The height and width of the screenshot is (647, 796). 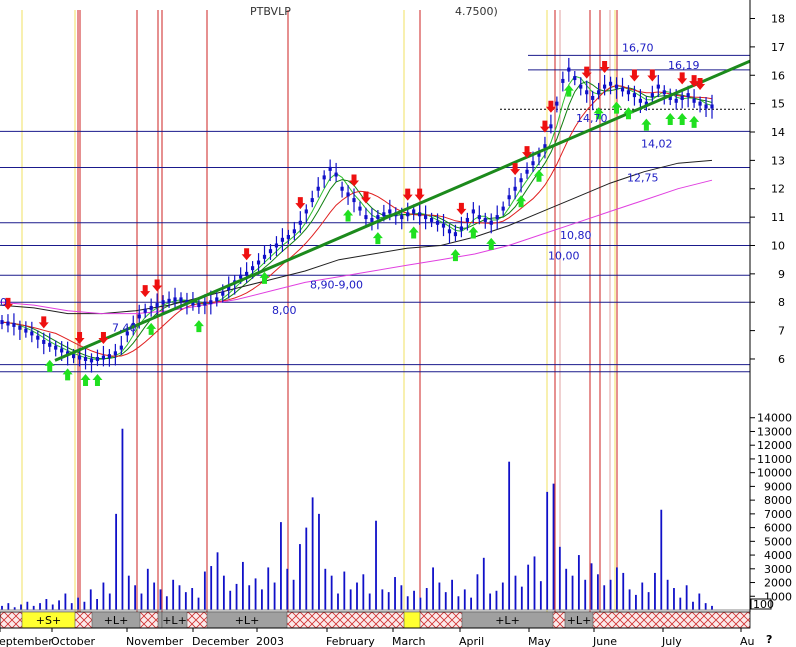 I want to click on vol-tick-label: 12000, so click(x=774, y=445).